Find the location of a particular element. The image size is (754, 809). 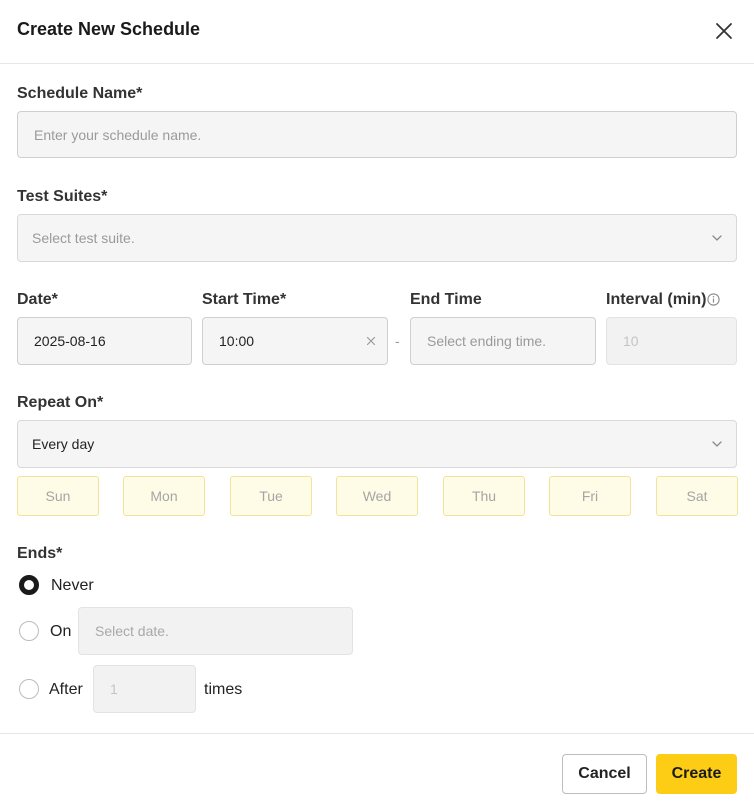

ends-after-count-input: 1 is located at coordinates (144, 689).